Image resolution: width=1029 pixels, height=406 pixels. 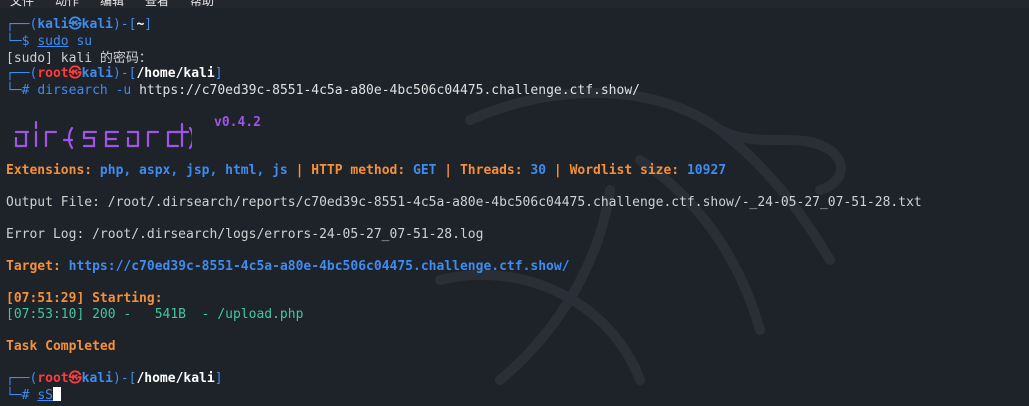 I want to click on threads-value: 30, so click(x=538, y=170).